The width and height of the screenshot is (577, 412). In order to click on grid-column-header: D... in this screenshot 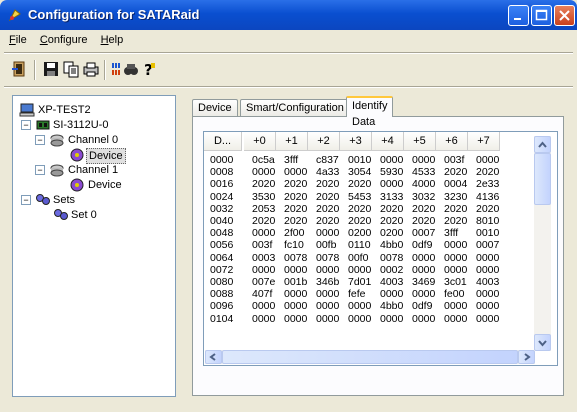, I will do `click(223, 141)`.